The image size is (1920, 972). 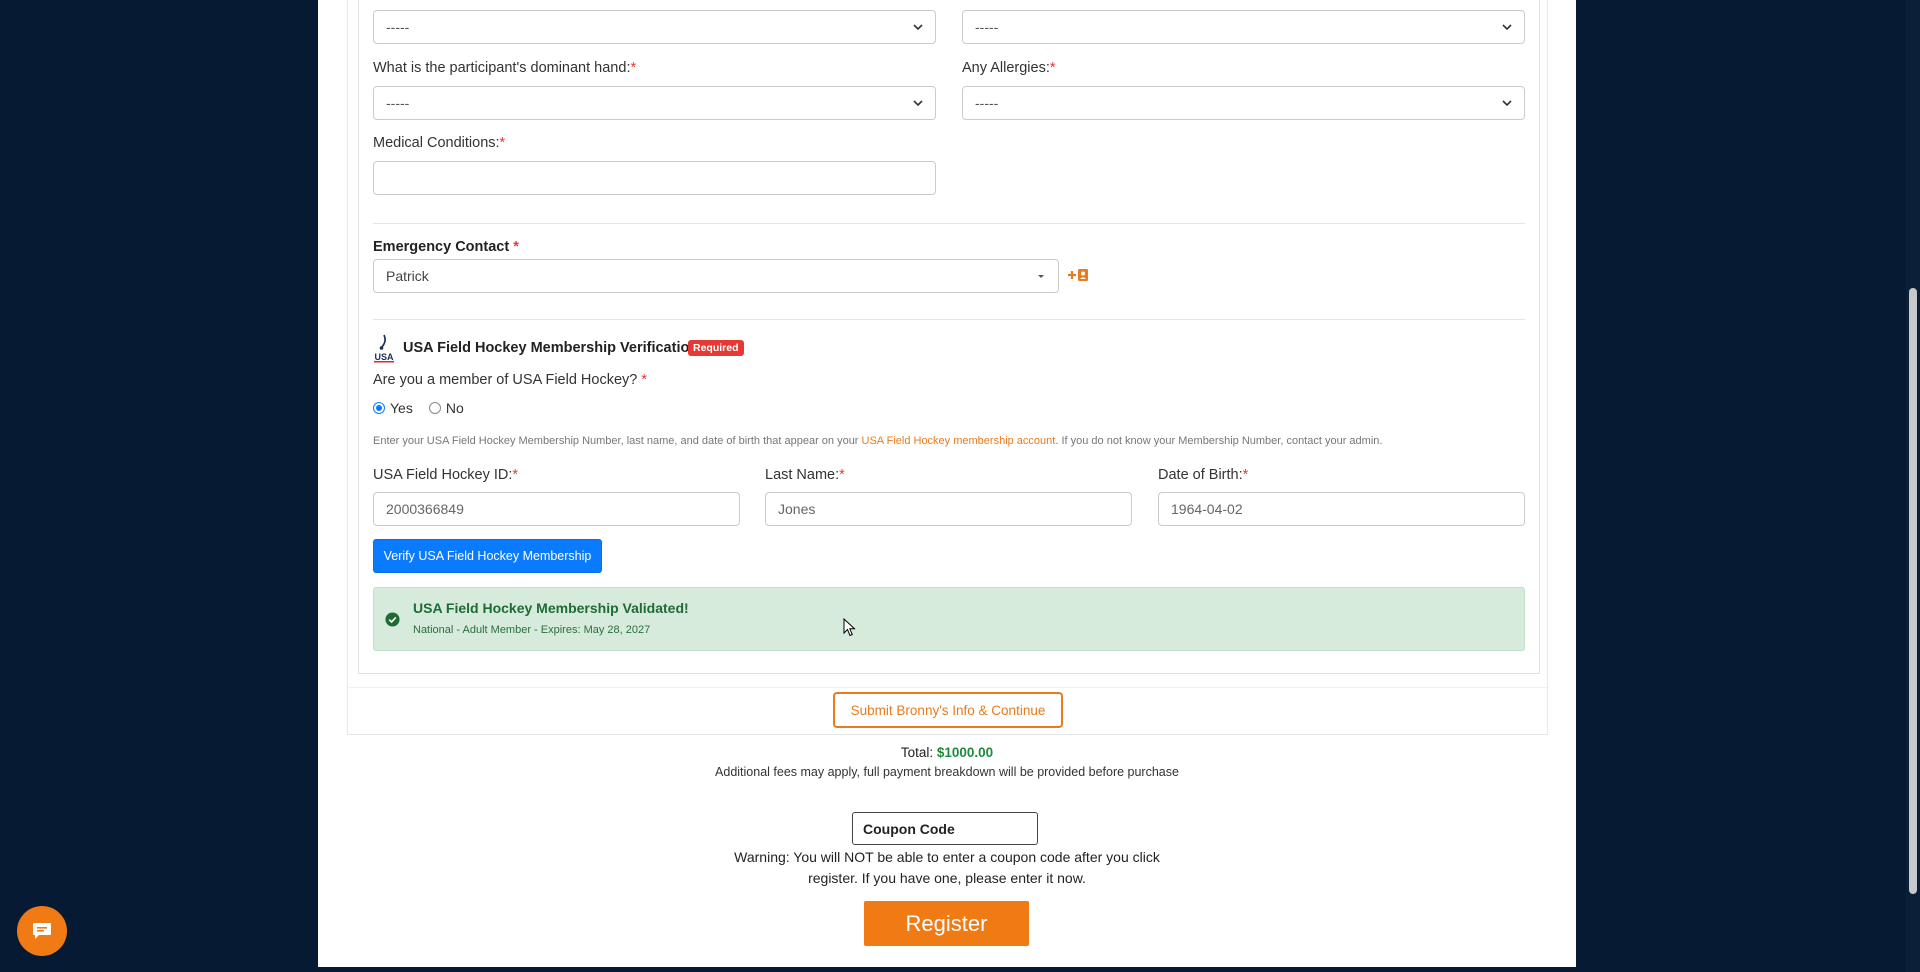 I want to click on medical-conditions-input, so click(x=654, y=178).